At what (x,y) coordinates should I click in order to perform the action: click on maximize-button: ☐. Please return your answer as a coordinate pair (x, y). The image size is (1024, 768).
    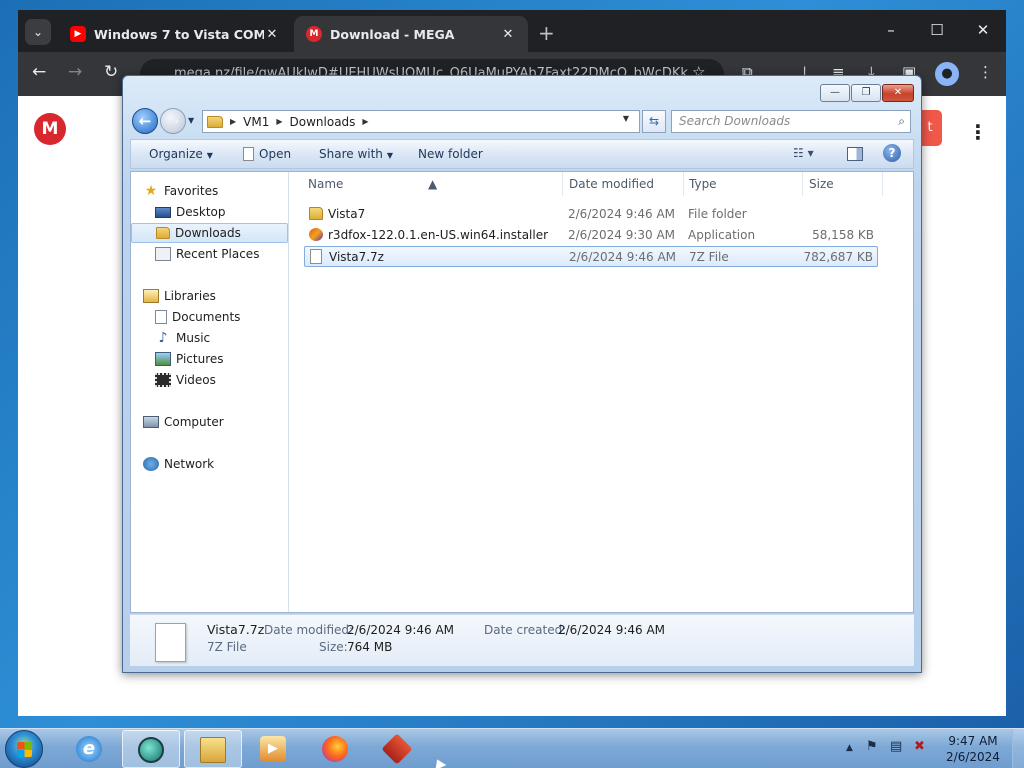
    Looking at the image, I should click on (937, 31).